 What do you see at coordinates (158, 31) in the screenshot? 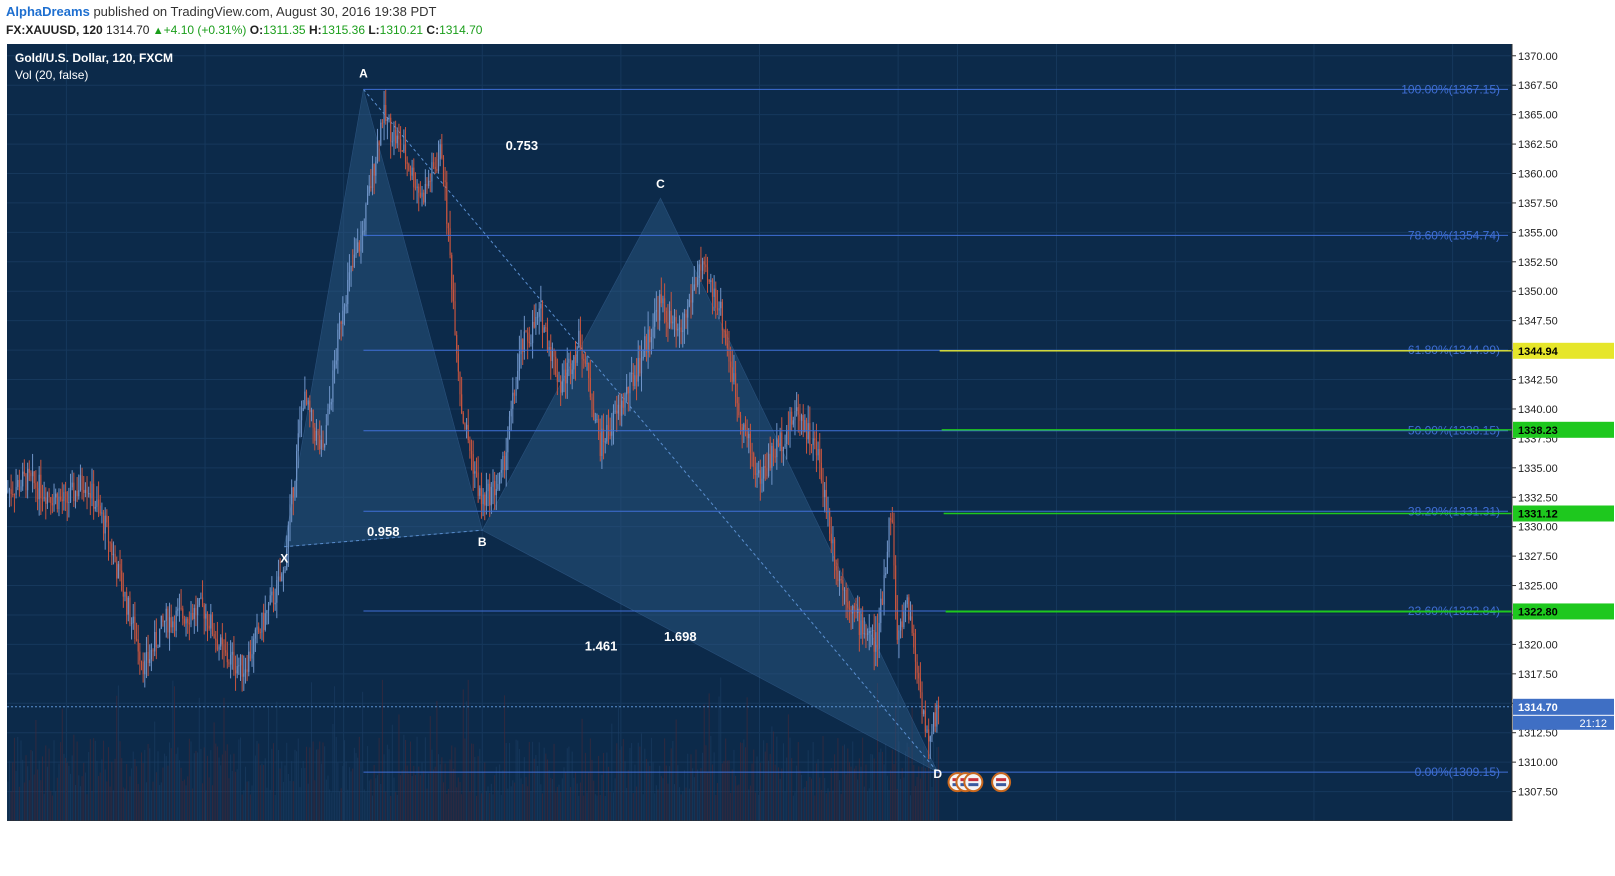
I see `up-arrow-icon: ▲` at bounding box center [158, 31].